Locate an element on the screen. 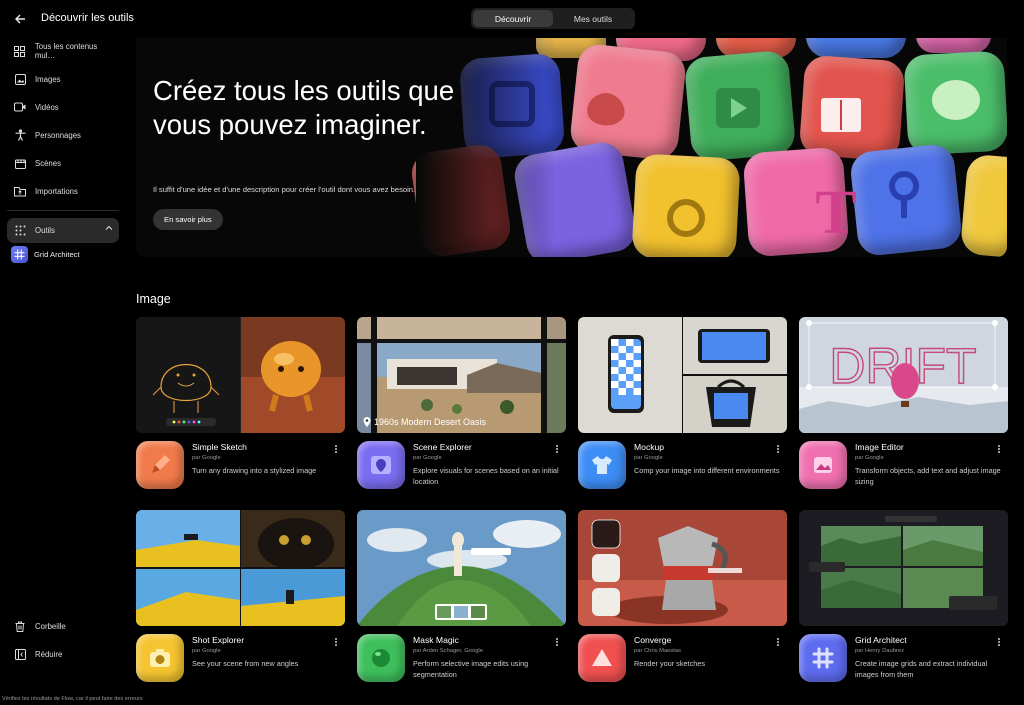  tool-name: Converge is located at coordinates (653, 640).